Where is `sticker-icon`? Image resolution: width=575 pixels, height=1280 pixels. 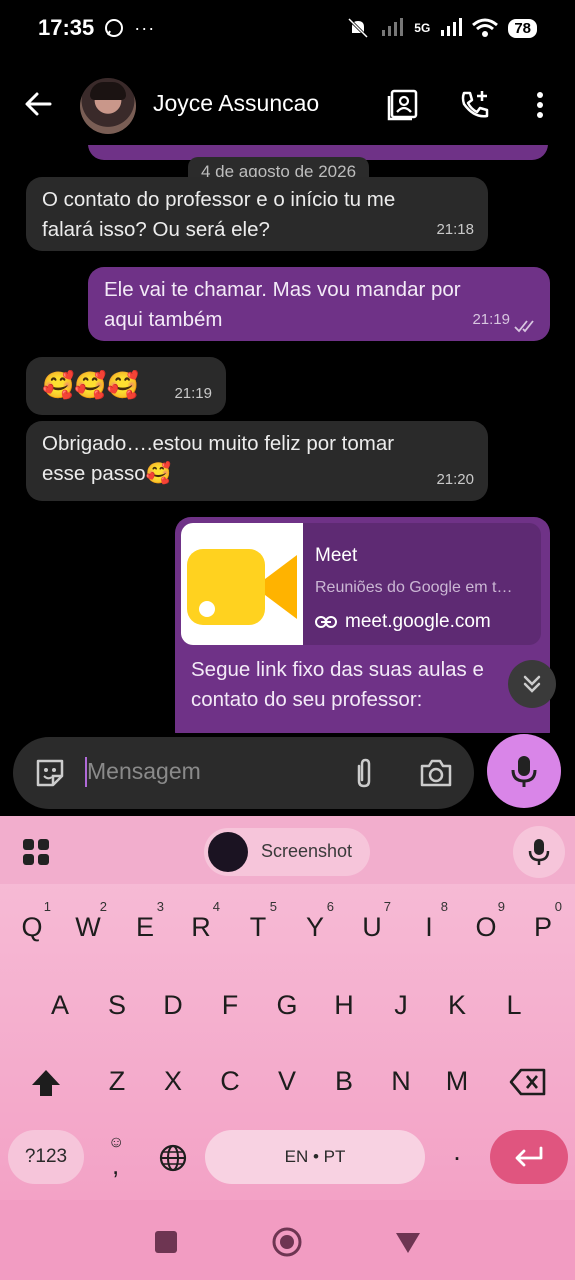
sticker-icon is located at coordinates (50, 773).